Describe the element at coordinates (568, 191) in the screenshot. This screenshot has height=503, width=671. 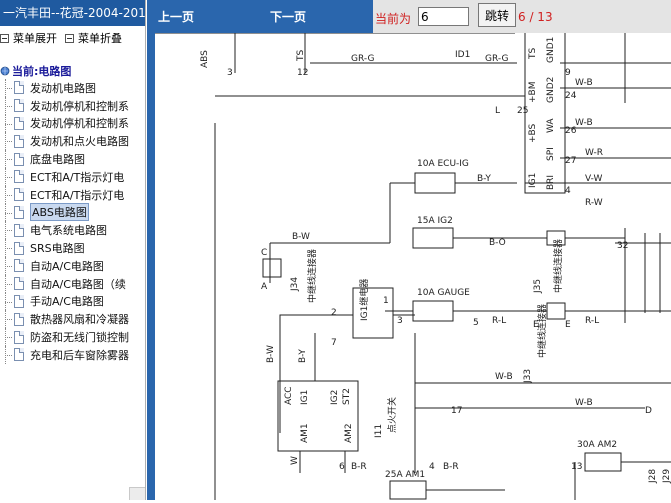
I see `svg-text: 4` at that location.